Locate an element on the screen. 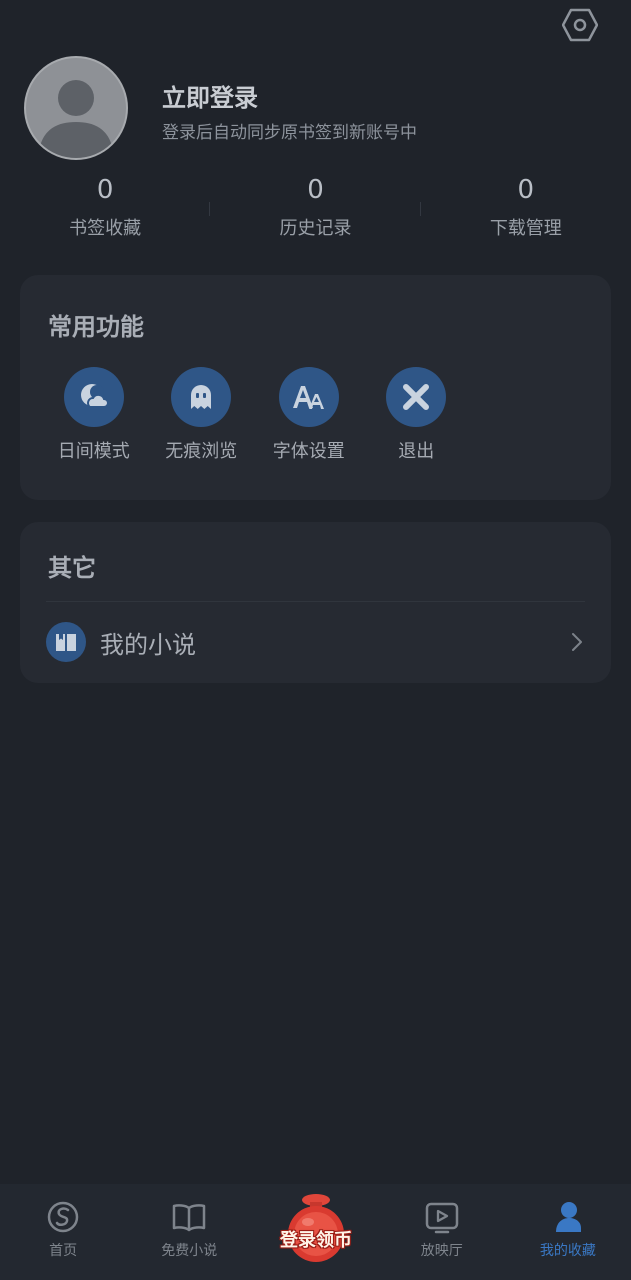  profile-header: 立即登录 登录后自动同步原书签到新账号中 is located at coordinates (315, 110).